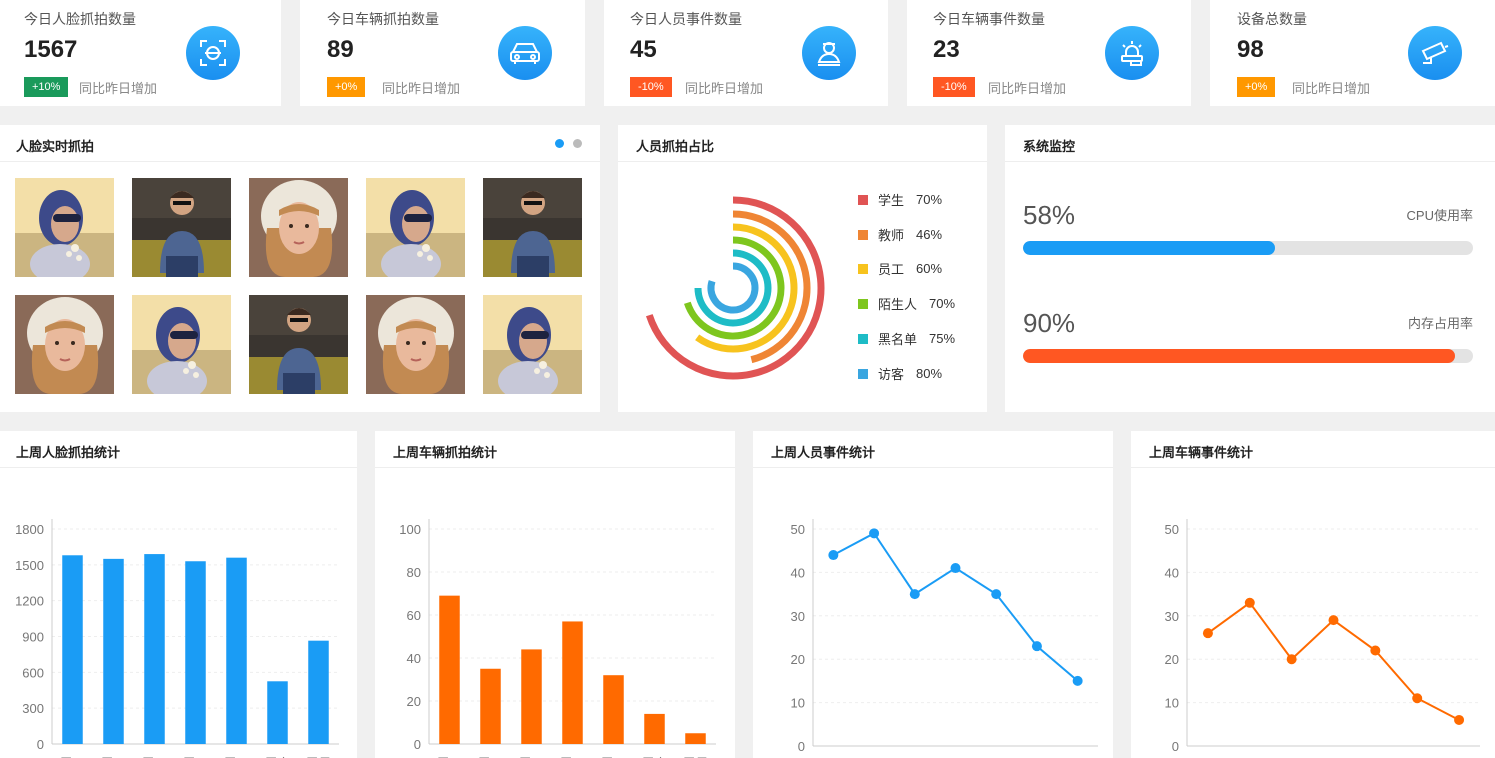 The width and height of the screenshot is (1495, 758). Describe the element at coordinates (906, 338) in the screenshot. I see `legend-item: 黑名单 75%` at that location.